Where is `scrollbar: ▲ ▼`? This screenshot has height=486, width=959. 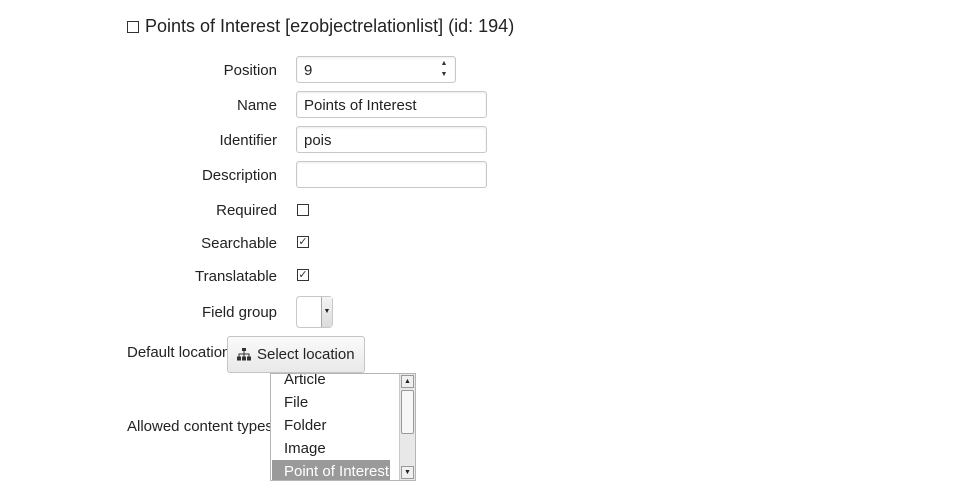 scrollbar: ▲ ▼ is located at coordinates (407, 427).